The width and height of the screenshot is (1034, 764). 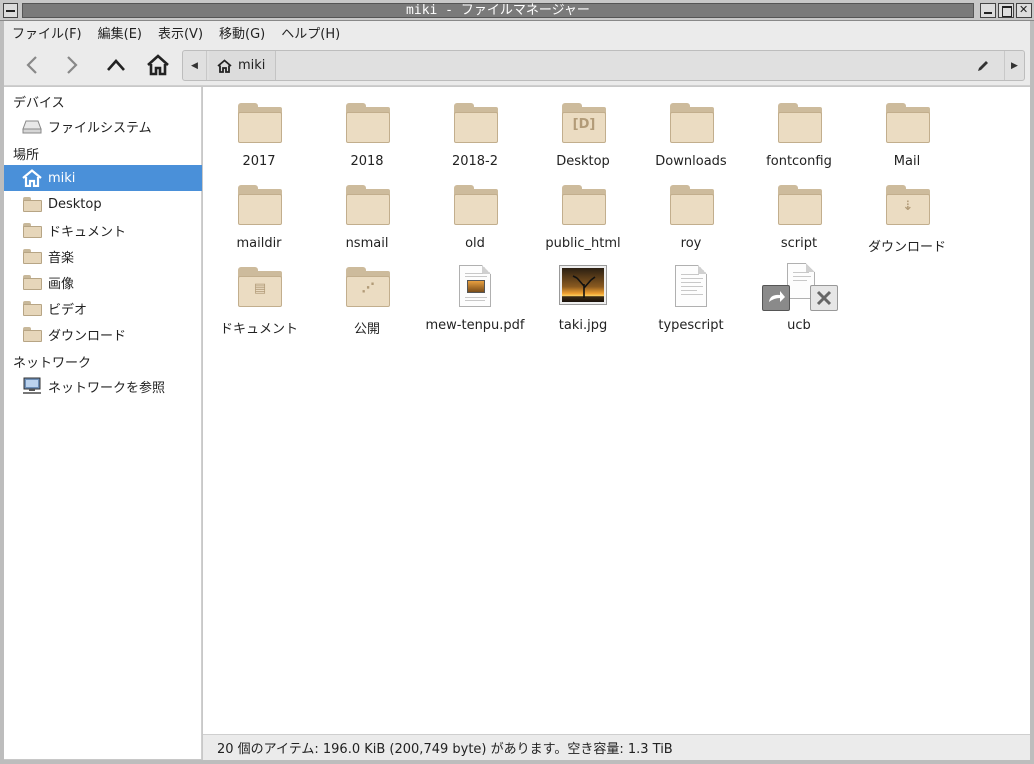 I want to click on menu-bar: ファイル(F) 編集(E) 表示(V) 移動(G) ヘルプ(H), so click(x=517, y=32).